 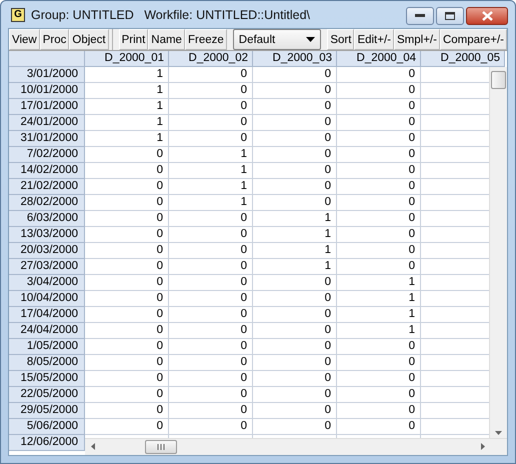 What do you see at coordinates (93, 446) in the screenshot?
I see `scroll-left-icon` at bounding box center [93, 446].